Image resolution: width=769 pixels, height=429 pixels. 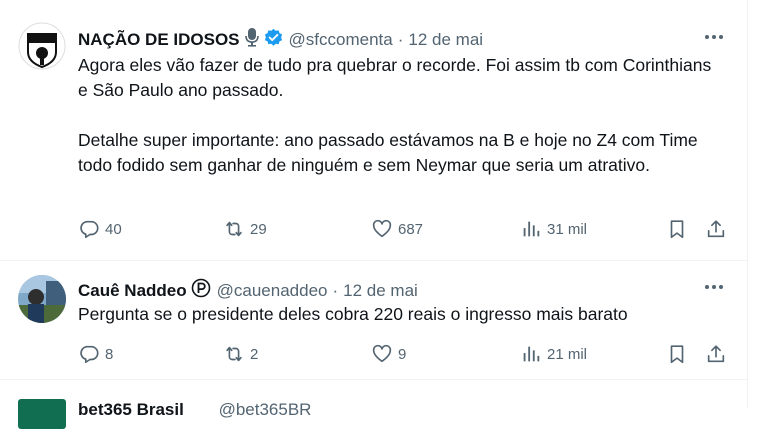 What do you see at coordinates (265, 409) in the screenshot?
I see `author-handle: @bet365BR` at bounding box center [265, 409].